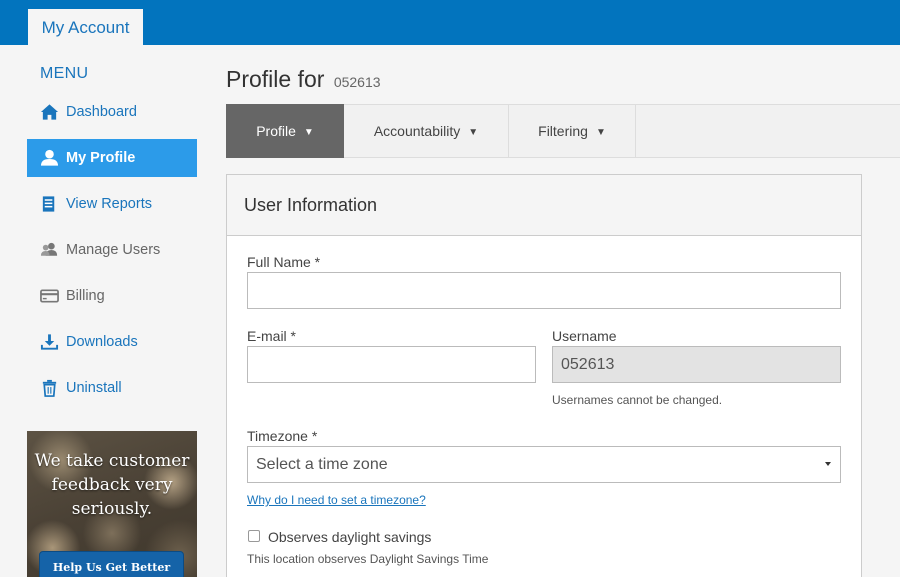  What do you see at coordinates (391, 364) in the screenshot?
I see `email-input` at bounding box center [391, 364].